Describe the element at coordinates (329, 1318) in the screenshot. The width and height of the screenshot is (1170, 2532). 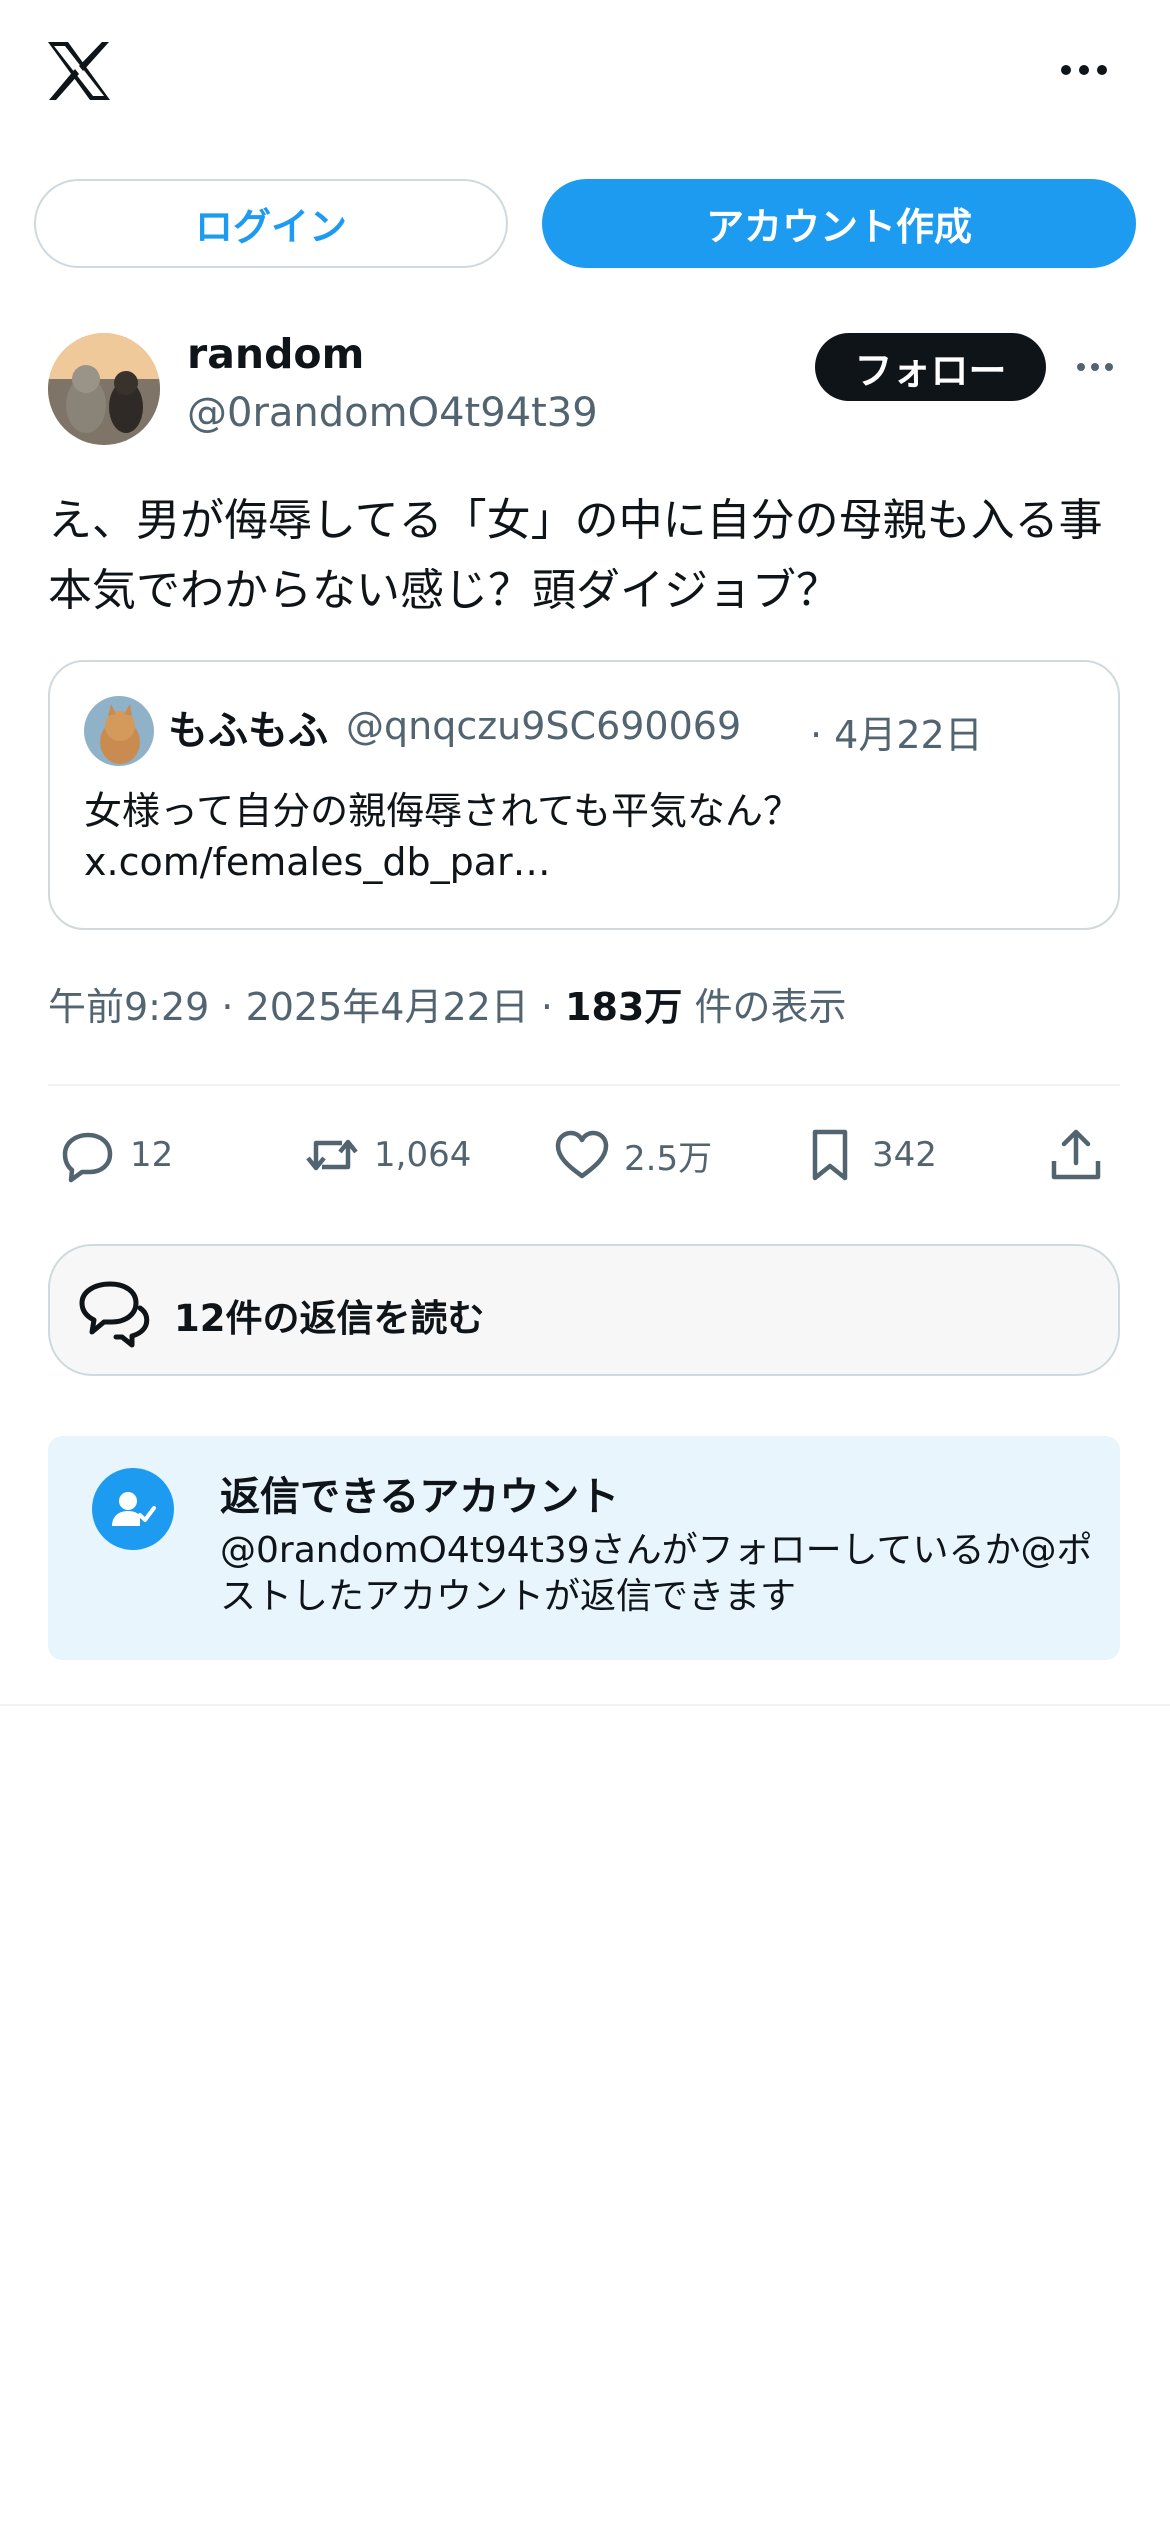
I see `read-replies-label: 12件の返信を読む` at that location.